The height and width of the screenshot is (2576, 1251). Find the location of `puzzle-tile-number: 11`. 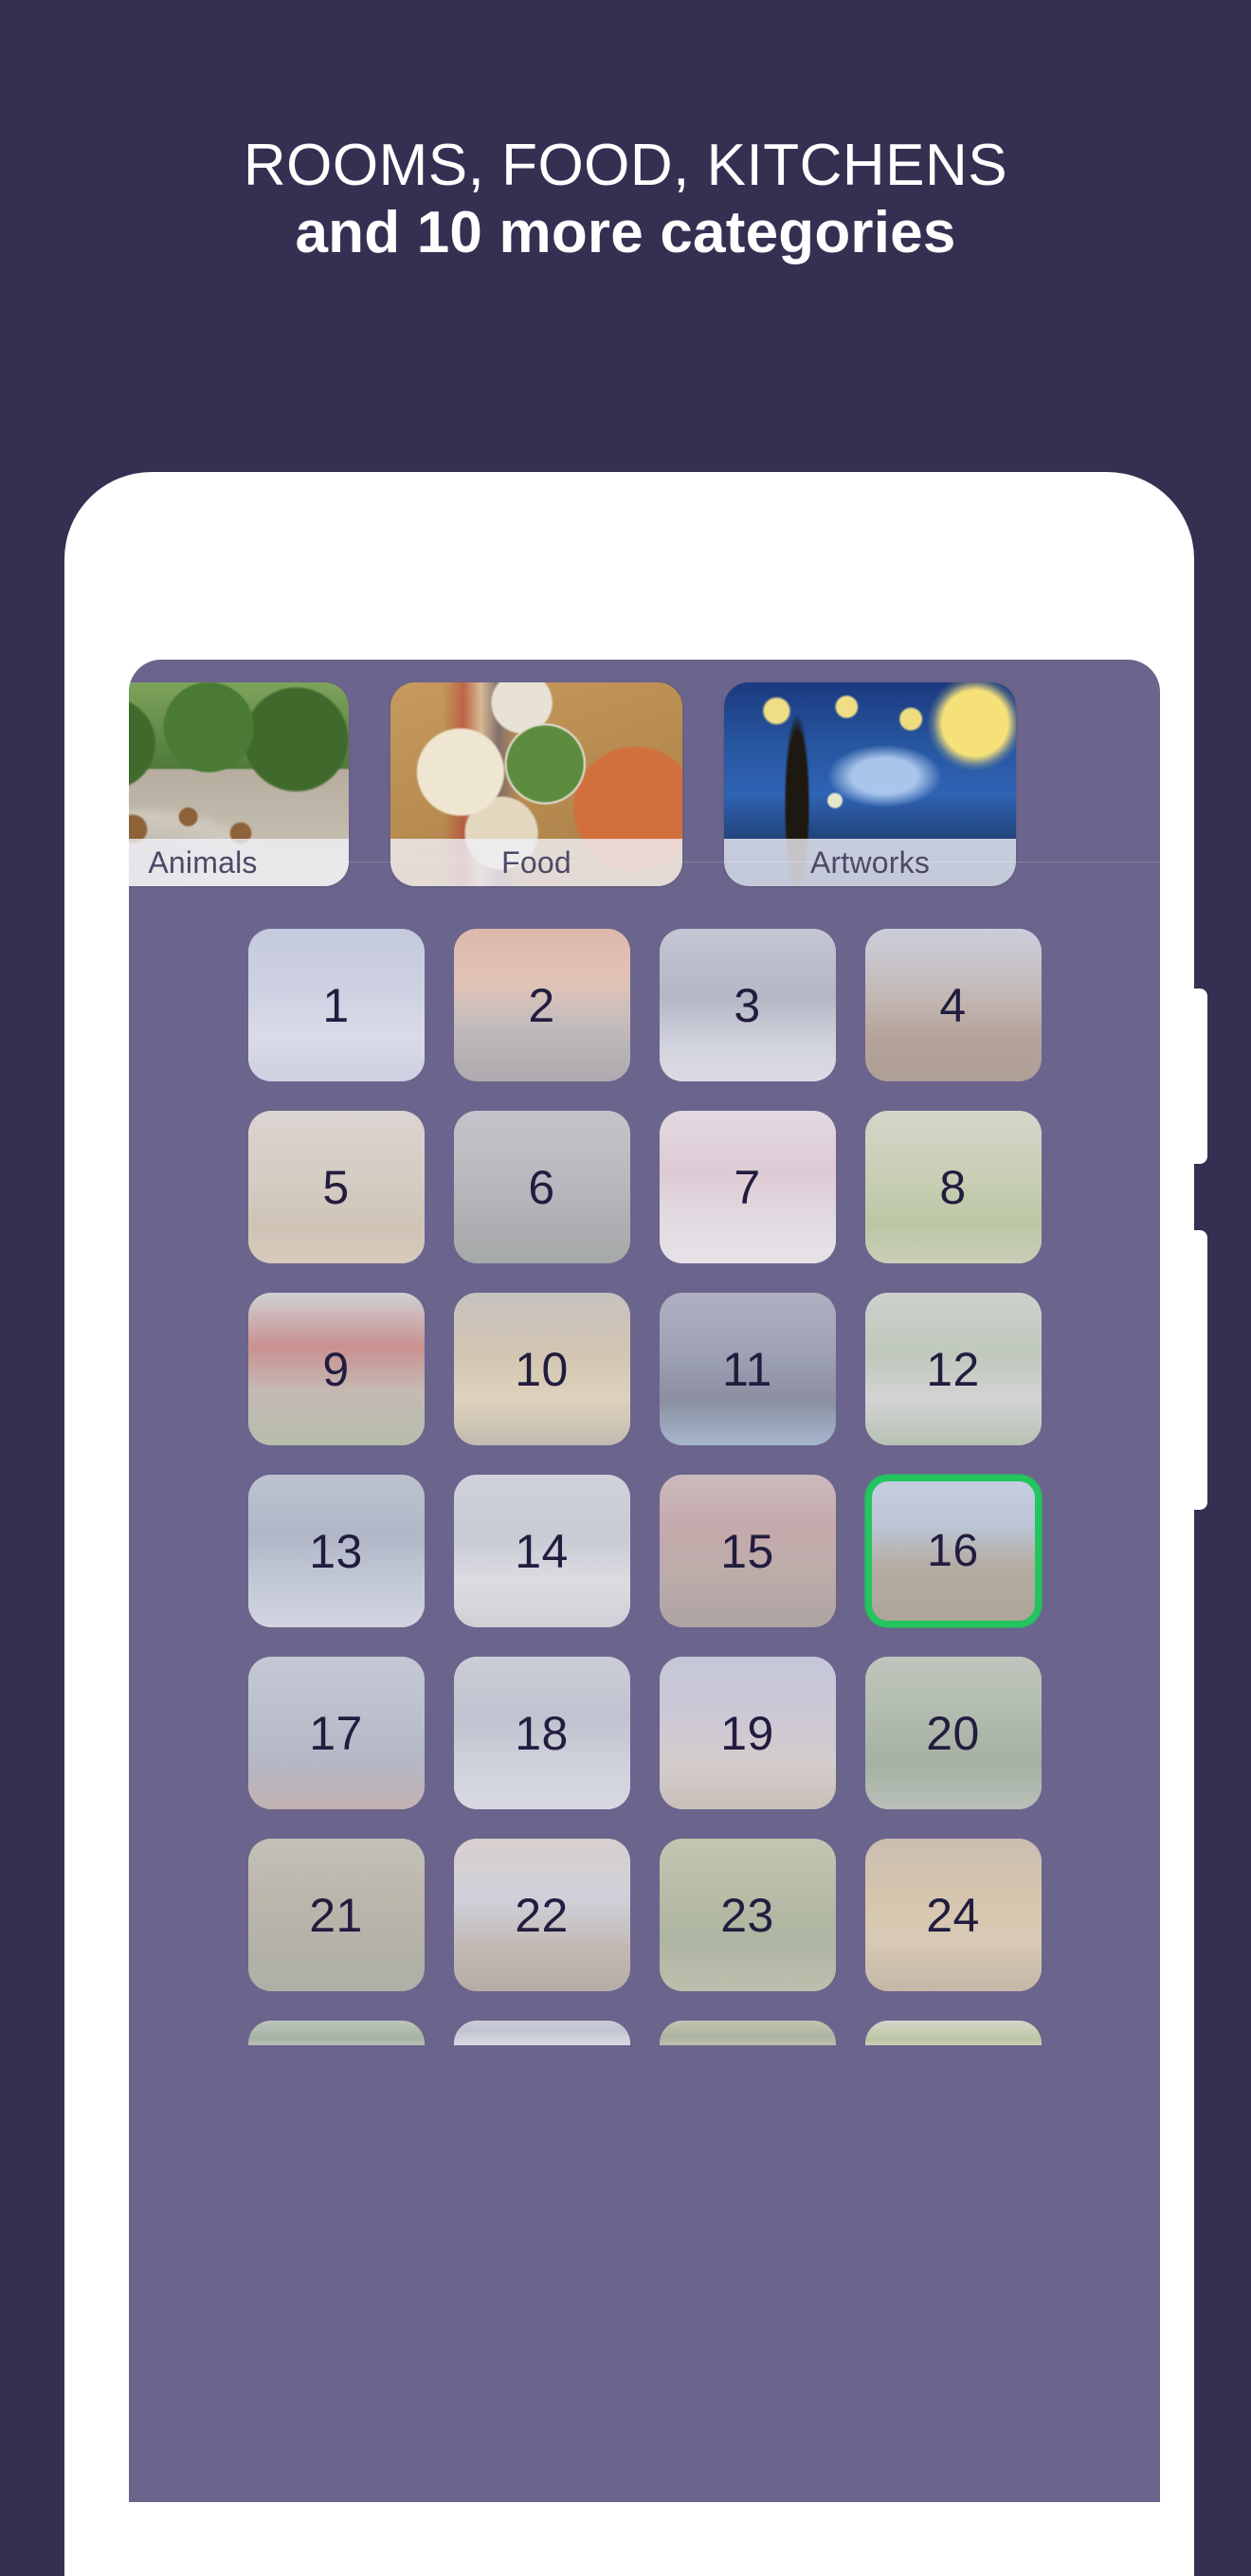

puzzle-tile-number: 11 is located at coordinates (747, 1369).